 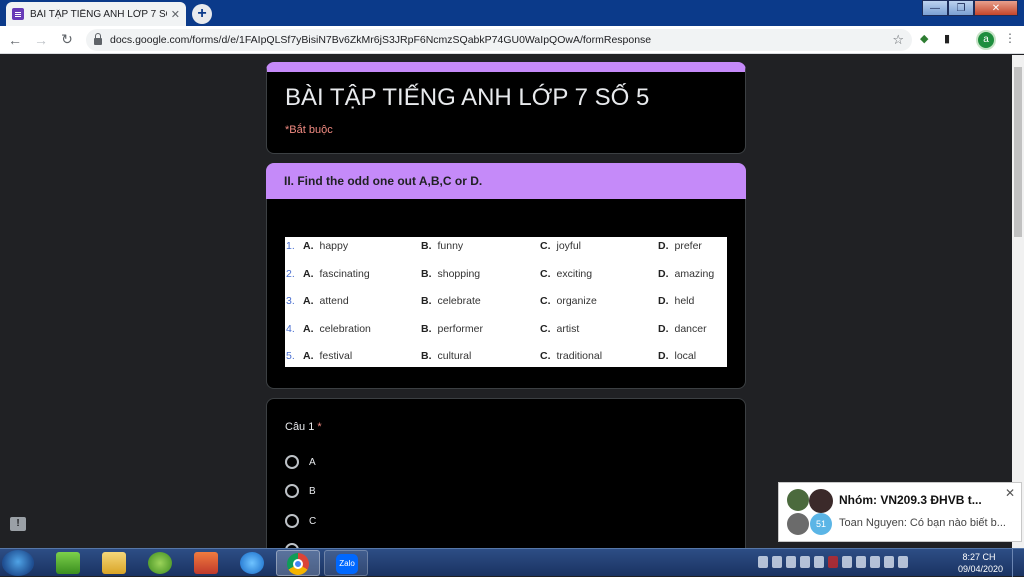 I want to click on question-label: Câu 1 *, so click(x=303, y=427).